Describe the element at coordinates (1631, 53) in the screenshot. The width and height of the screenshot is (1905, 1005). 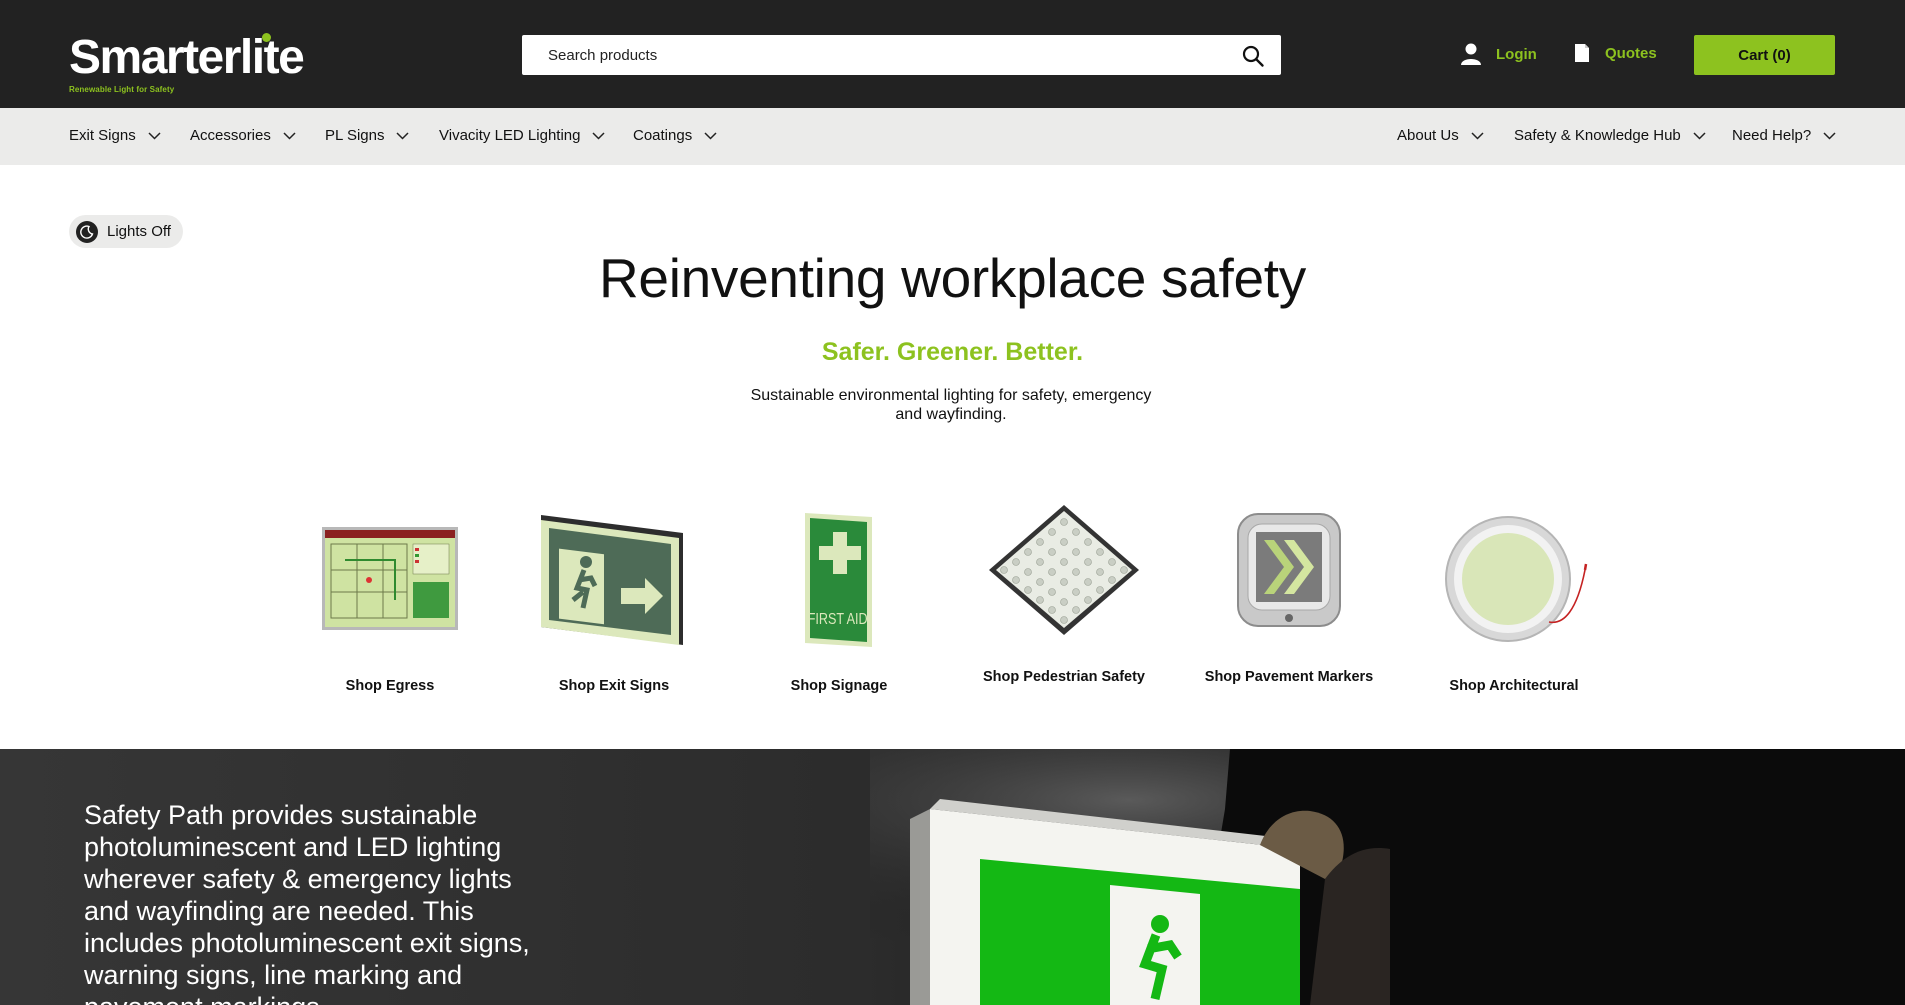
I see `quotes-label: Quotes` at that location.